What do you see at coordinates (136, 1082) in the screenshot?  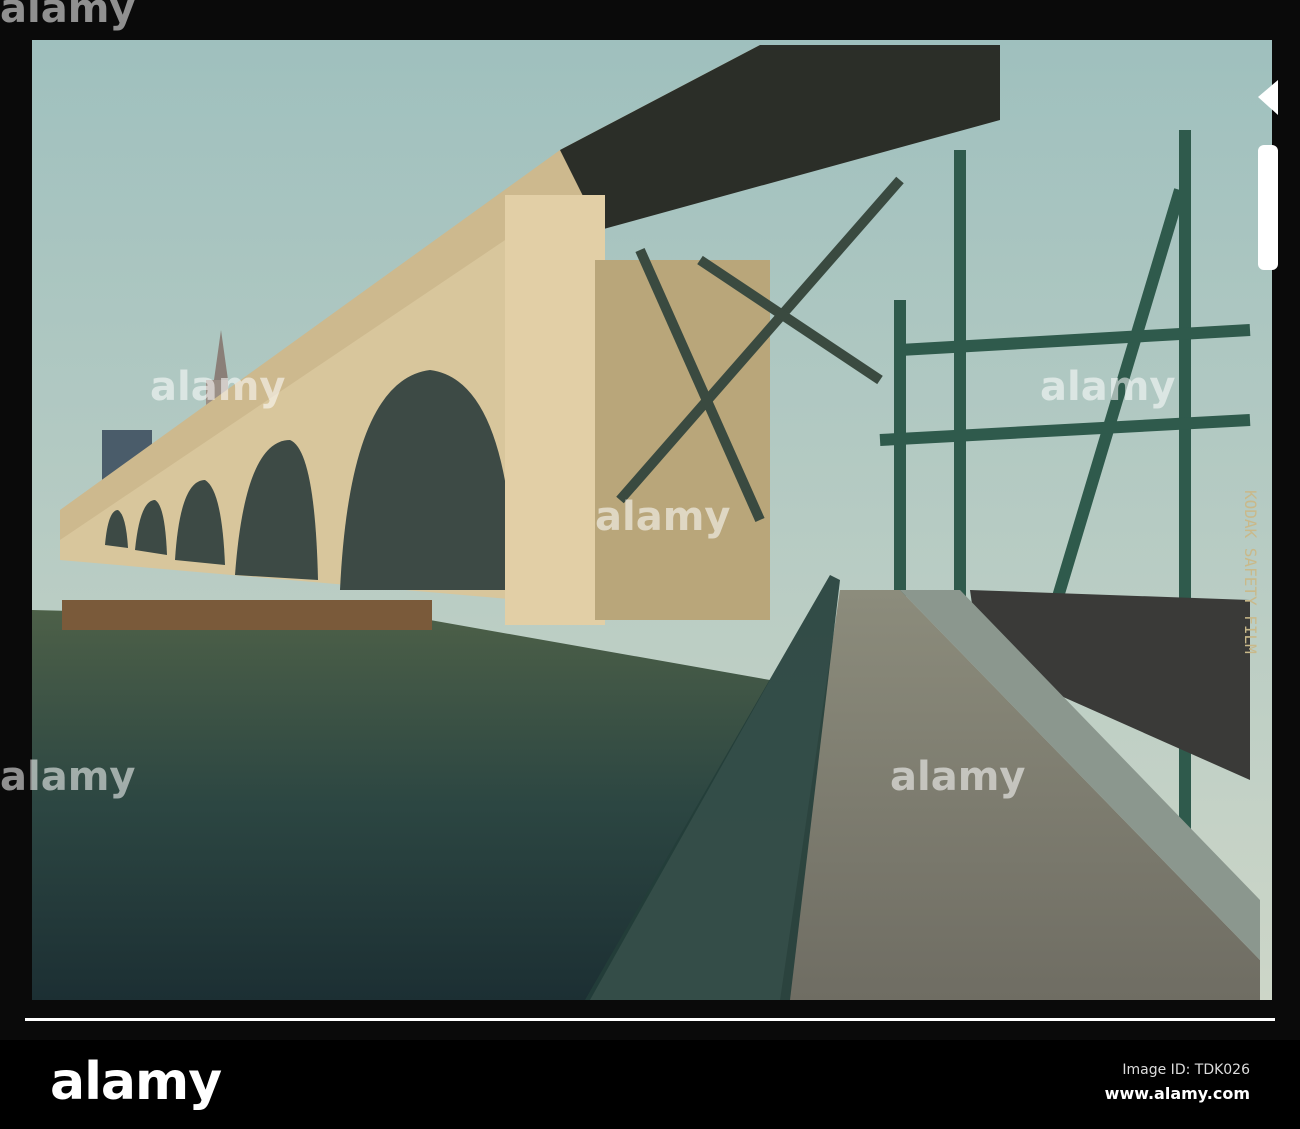 I see `alamy-logo: alamy` at bounding box center [136, 1082].